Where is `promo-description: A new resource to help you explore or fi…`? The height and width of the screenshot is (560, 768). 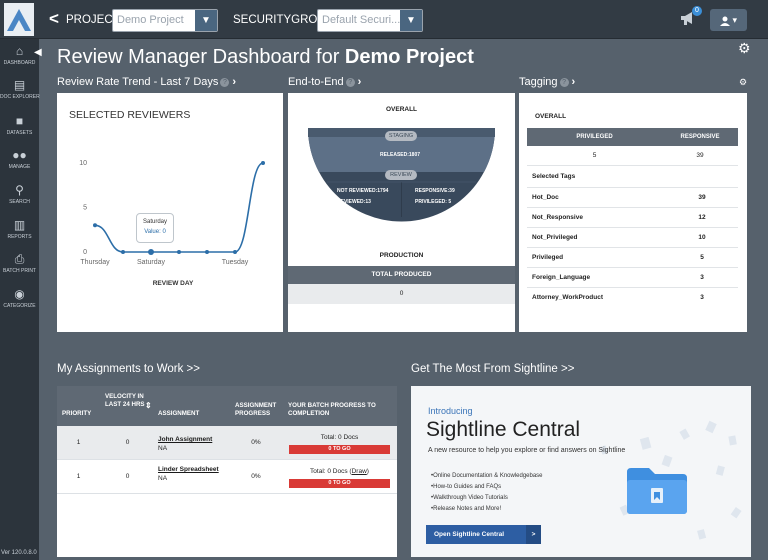
promo-description: A new resource to help you explore or fi… is located at coordinates (527, 450).